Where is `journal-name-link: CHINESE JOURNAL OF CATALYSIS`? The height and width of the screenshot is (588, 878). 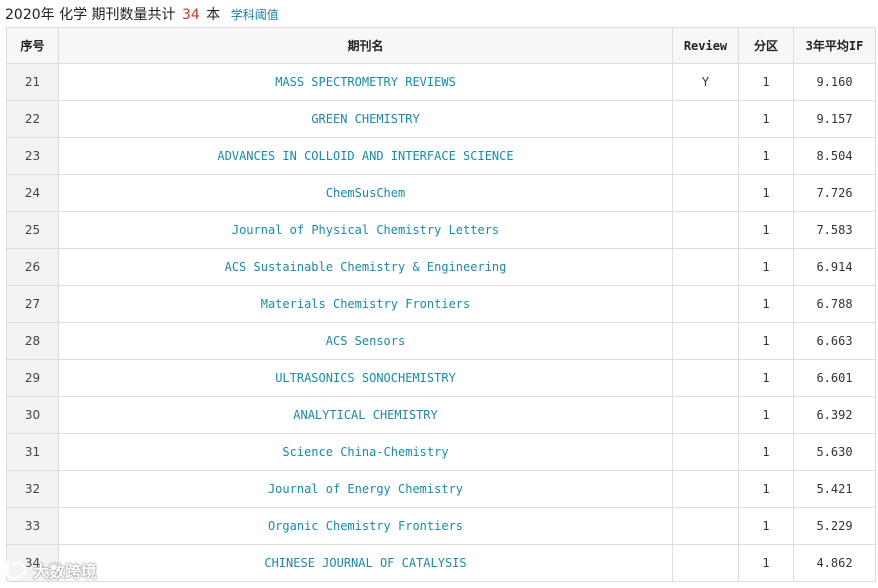 journal-name-link: CHINESE JOURNAL OF CATALYSIS is located at coordinates (365, 563).